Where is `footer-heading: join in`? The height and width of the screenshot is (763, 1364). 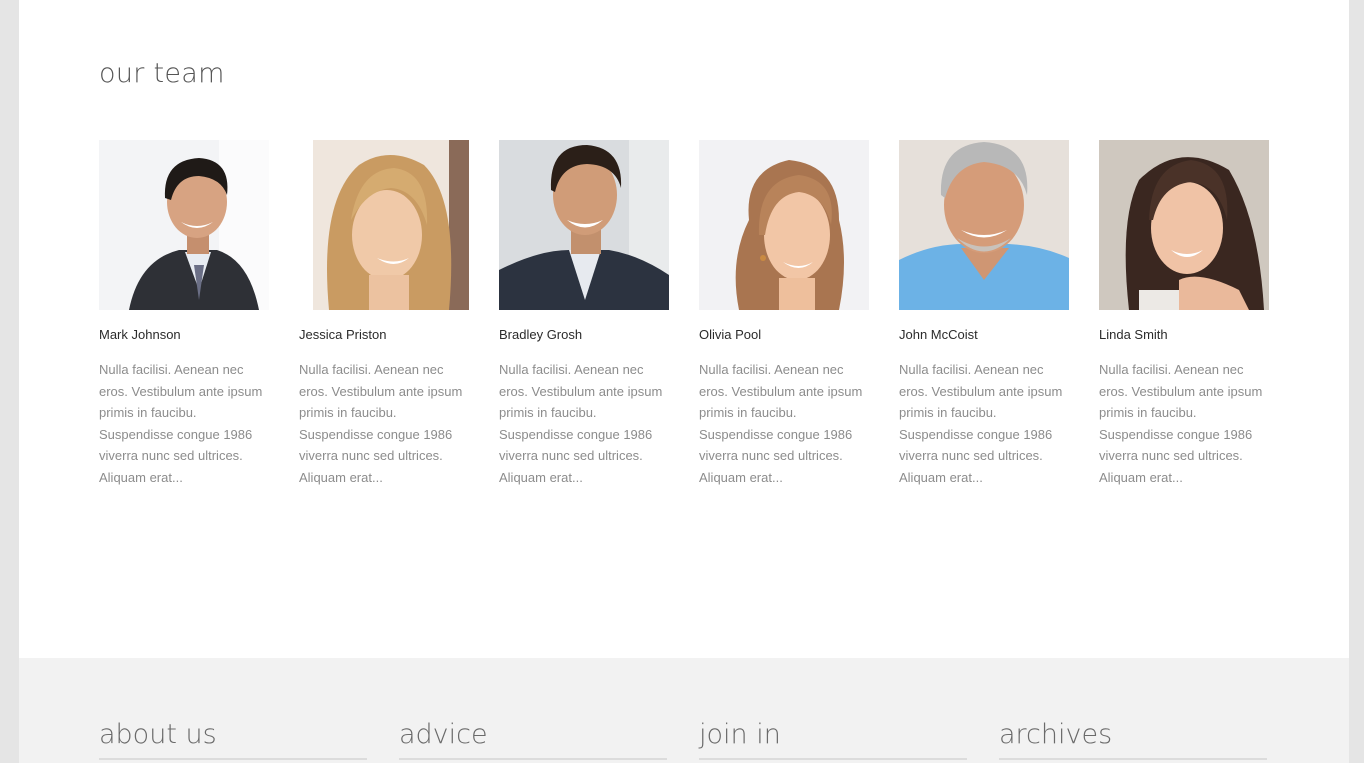
footer-heading: join in is located at coordinates (740, 734).